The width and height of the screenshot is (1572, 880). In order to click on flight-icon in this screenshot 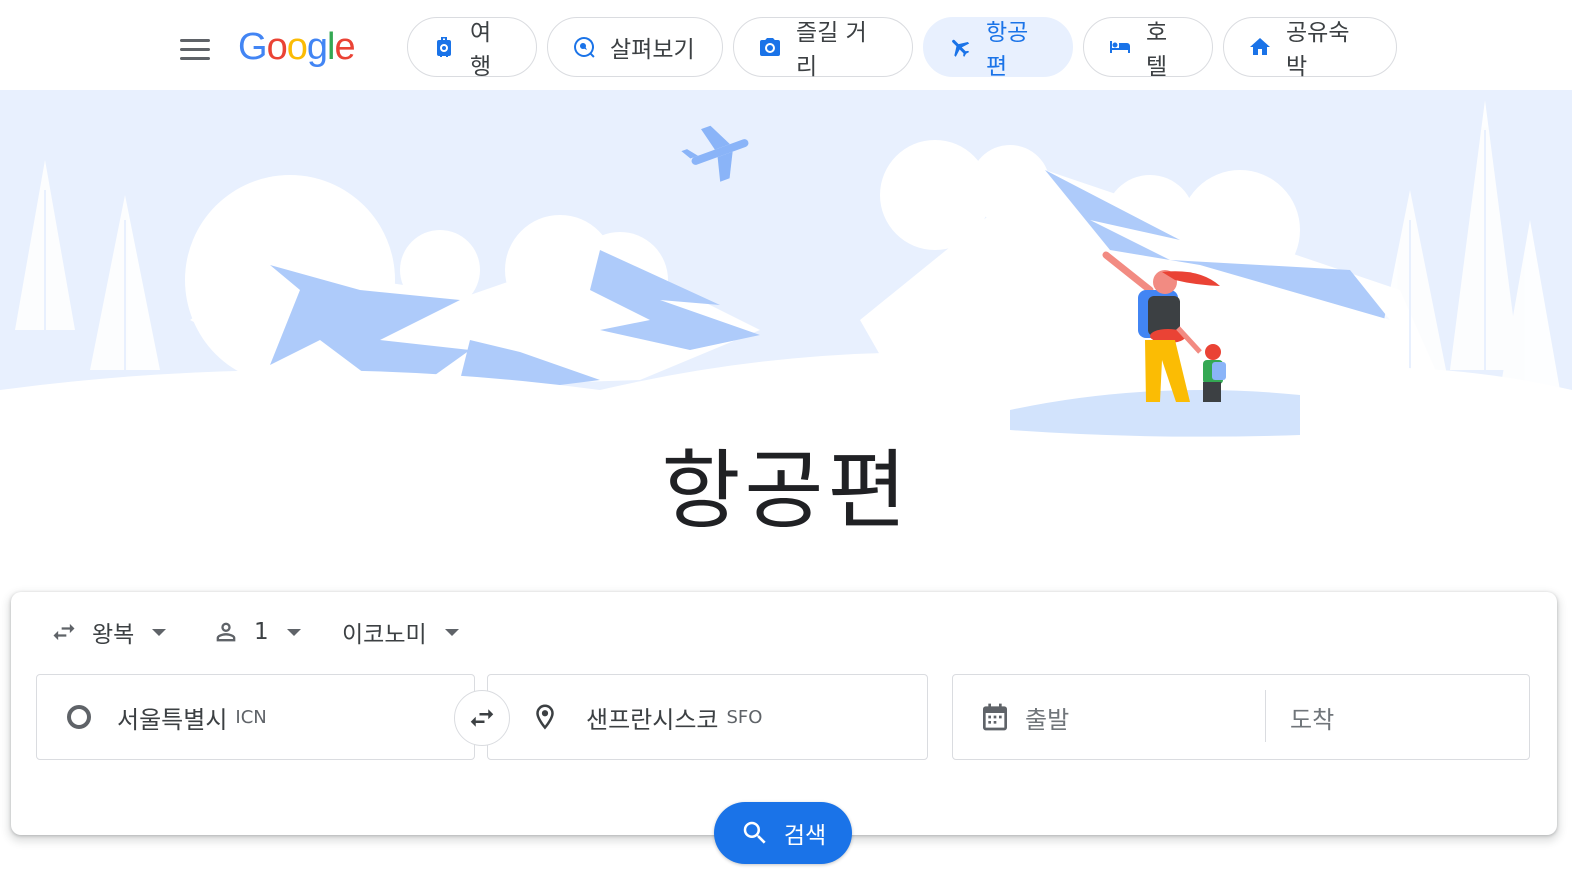, I will do `click(961, 48)`.